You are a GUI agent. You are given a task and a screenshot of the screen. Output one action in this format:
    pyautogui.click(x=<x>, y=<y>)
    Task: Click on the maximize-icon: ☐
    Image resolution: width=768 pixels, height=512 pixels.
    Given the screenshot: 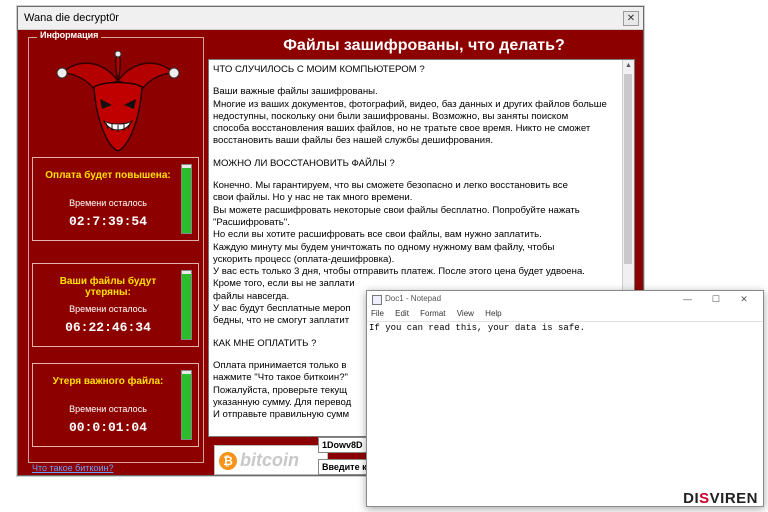 What is the action you would take?
    pyautogui.click(x=716, y=299)
    